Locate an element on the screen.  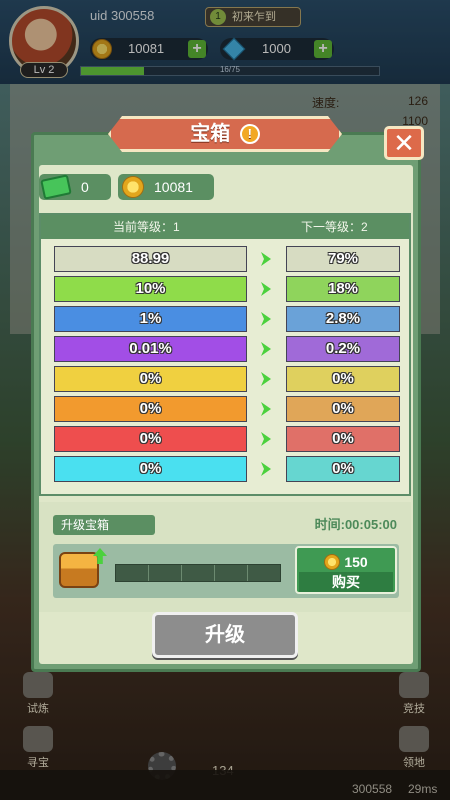
next-level-label: 下一等级：2 is located at coordinates (334, 227).